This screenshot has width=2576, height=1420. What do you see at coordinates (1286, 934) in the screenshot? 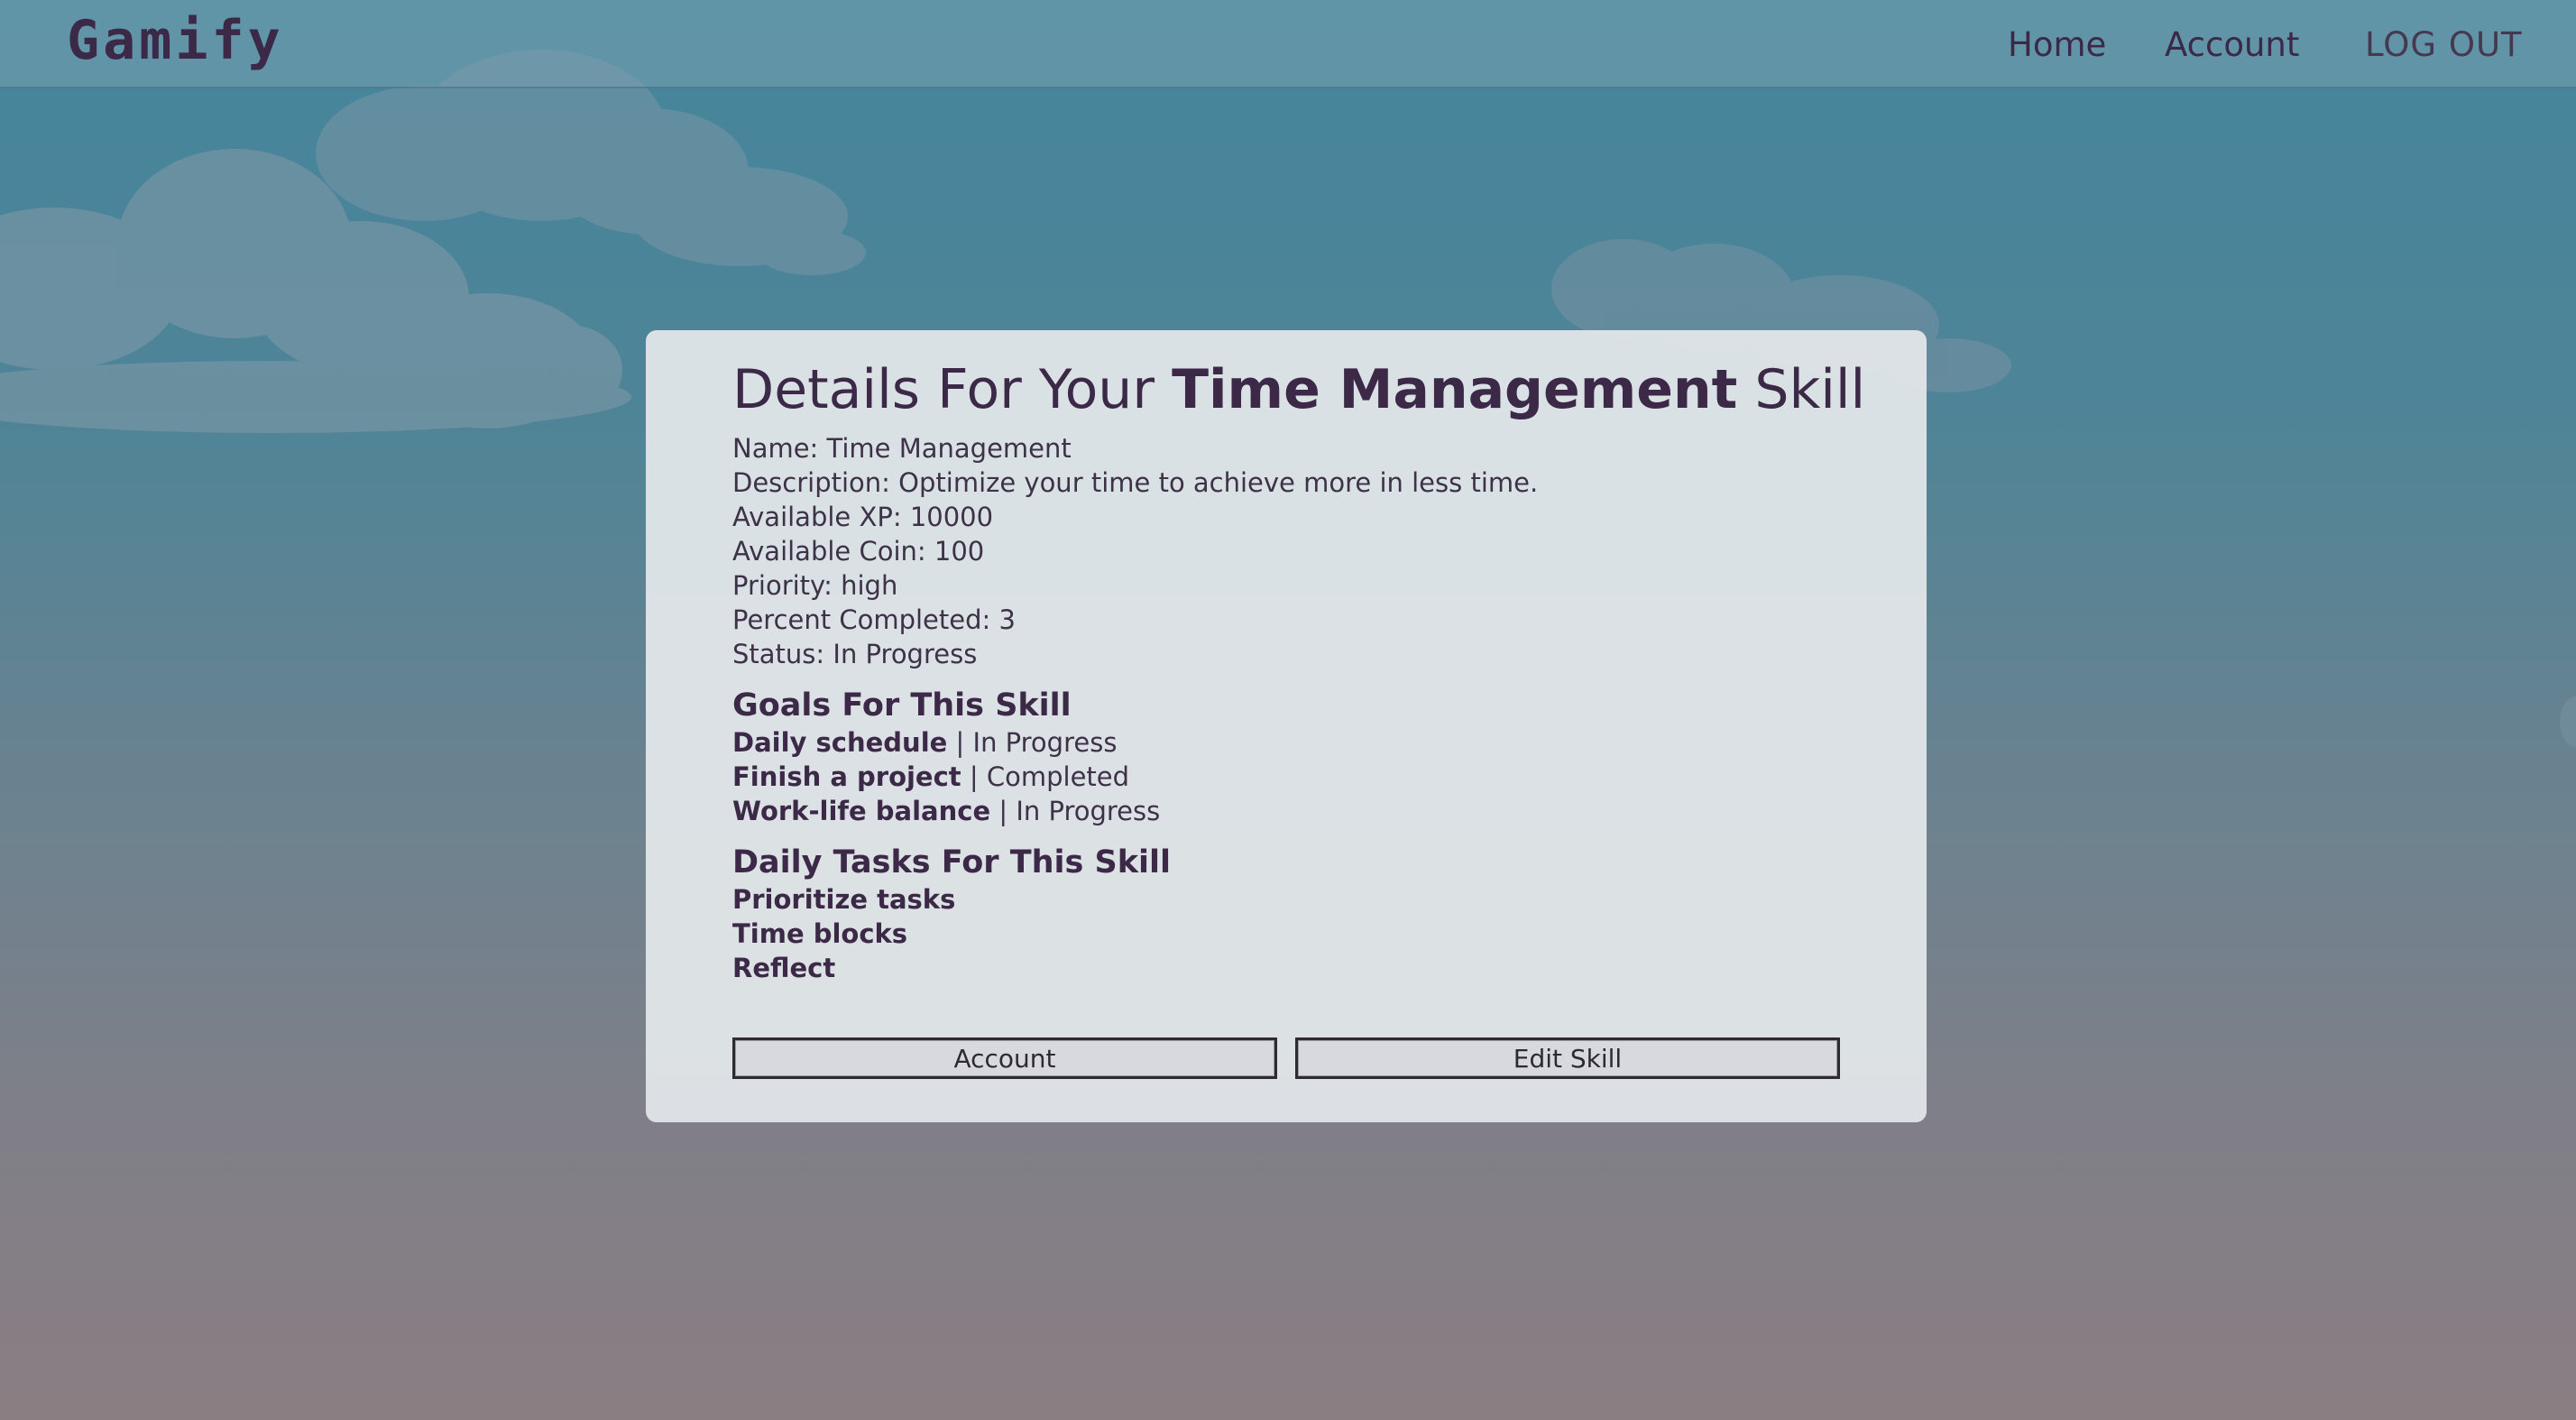
I see `tasks-list: Prioritize tasks Time blocks Reflect` at bounding box center [1286, 934].